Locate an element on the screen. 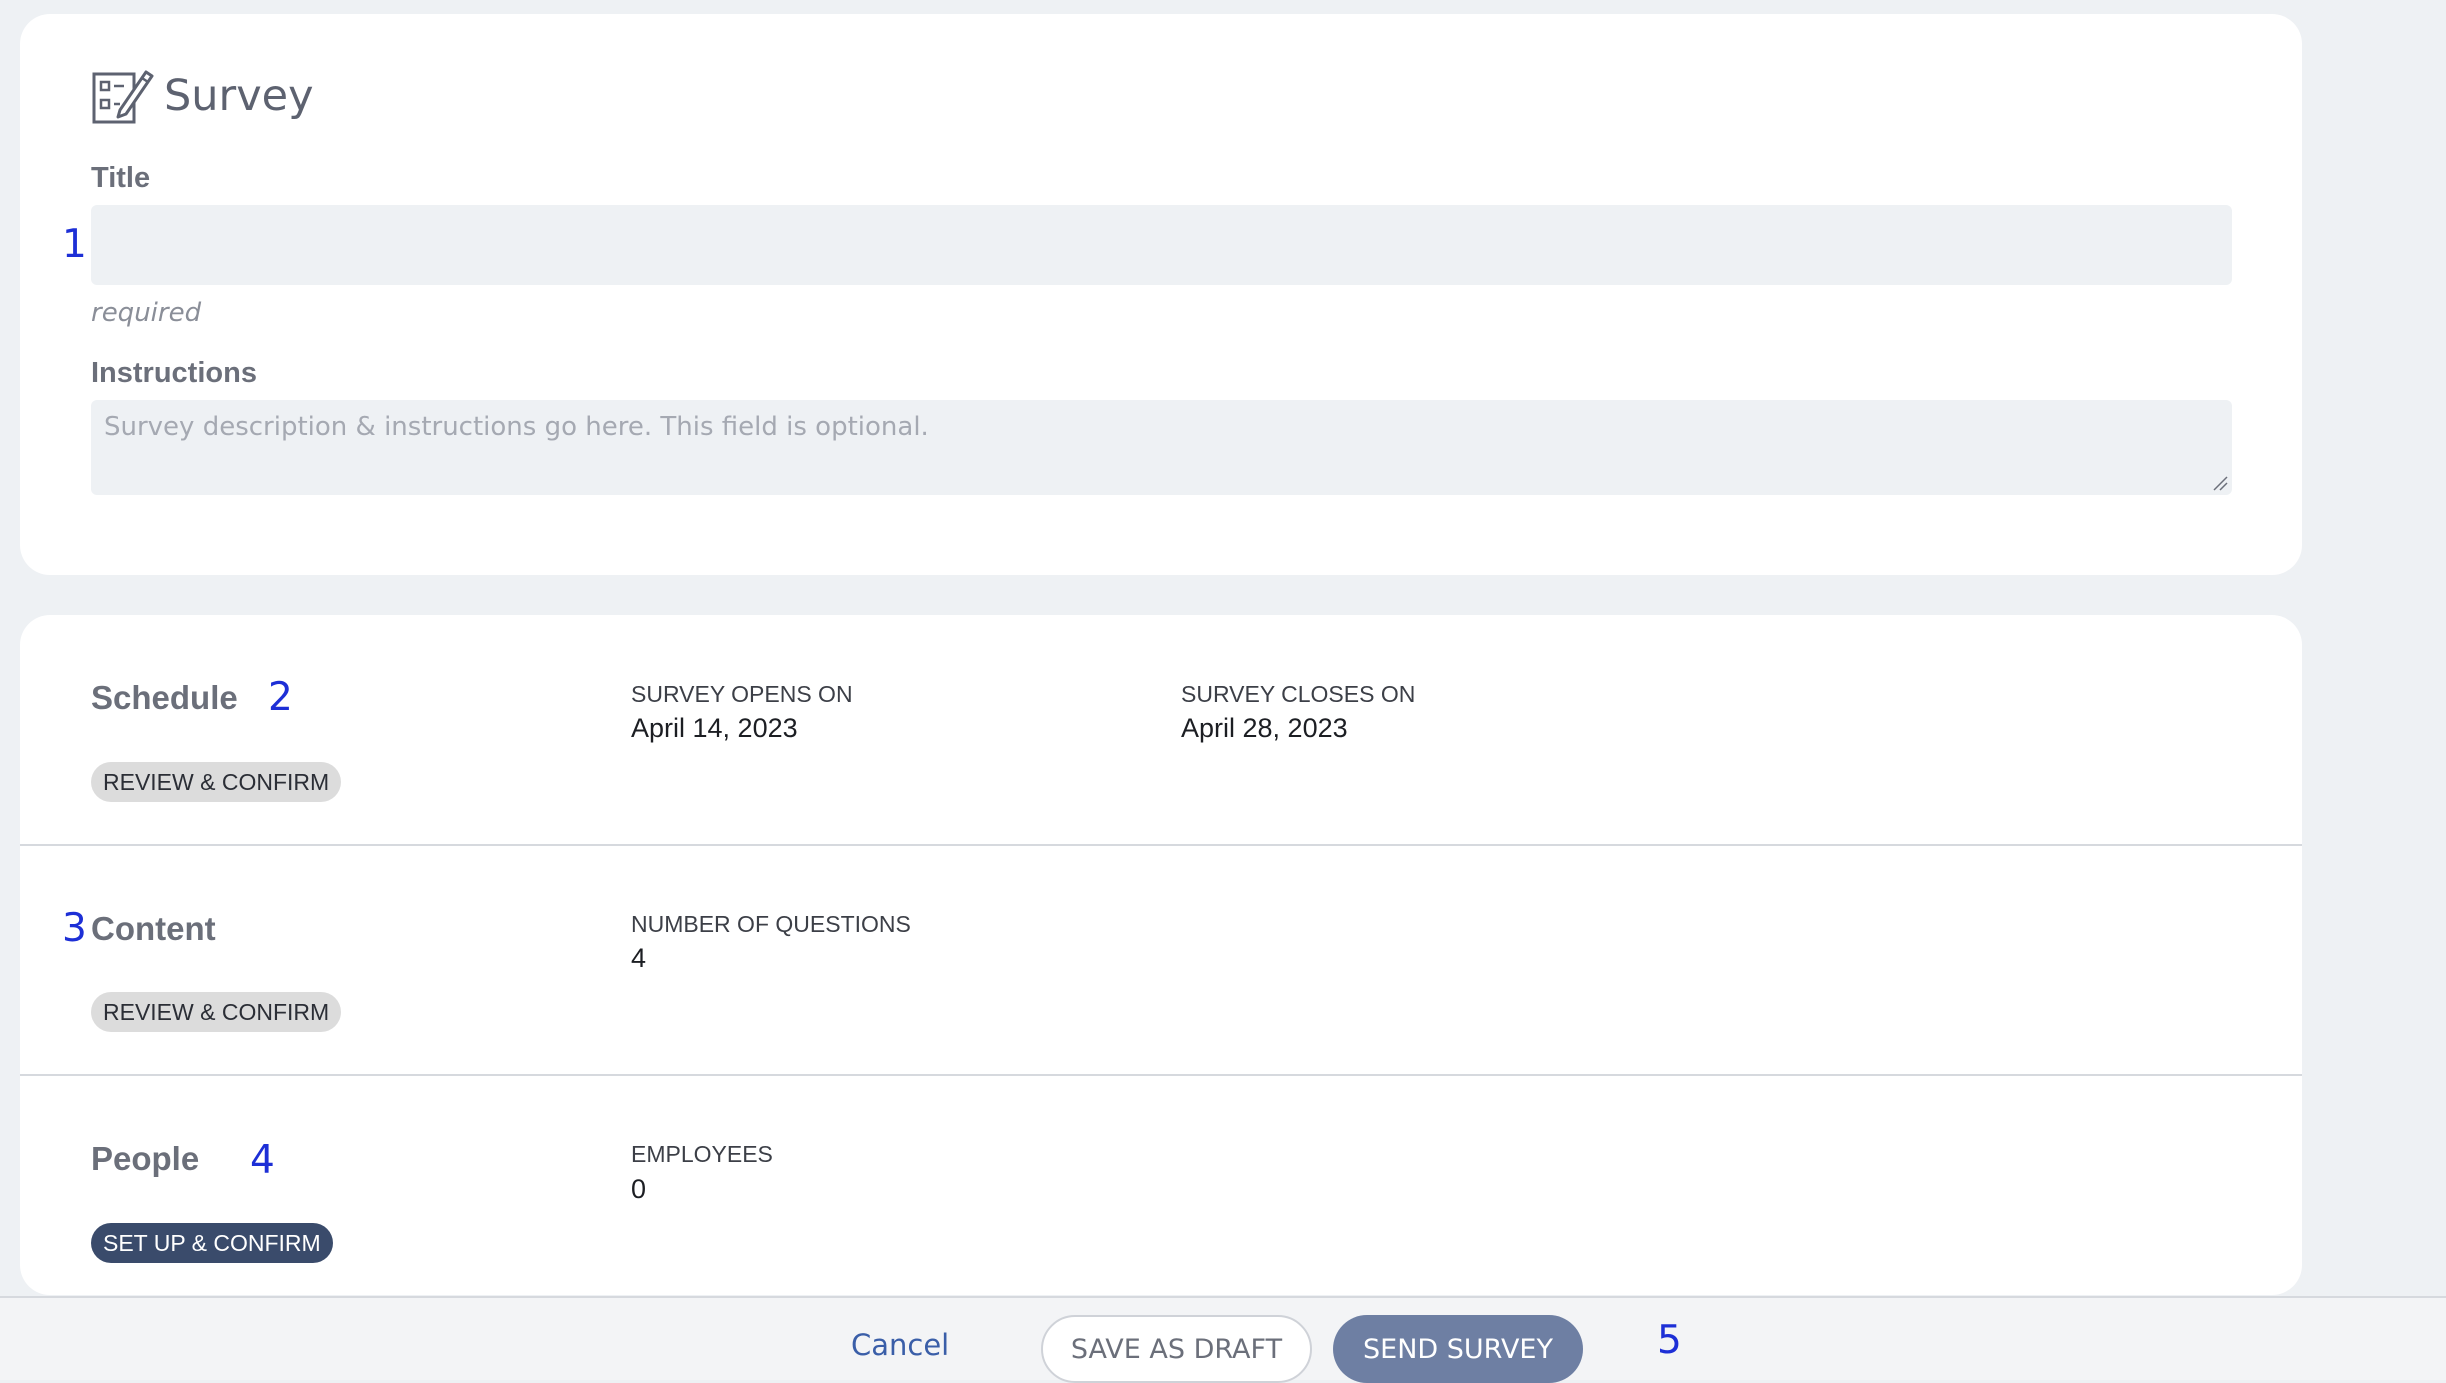 The image size is (2446, 1383). employees-label: EMPLOYEES is located at coordinates (702, 1154).